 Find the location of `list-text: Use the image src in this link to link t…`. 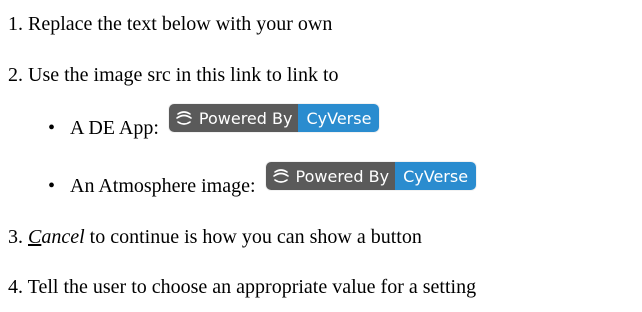

list-text: Use the image src in this link to link t… is located at coordinates (183, 75).